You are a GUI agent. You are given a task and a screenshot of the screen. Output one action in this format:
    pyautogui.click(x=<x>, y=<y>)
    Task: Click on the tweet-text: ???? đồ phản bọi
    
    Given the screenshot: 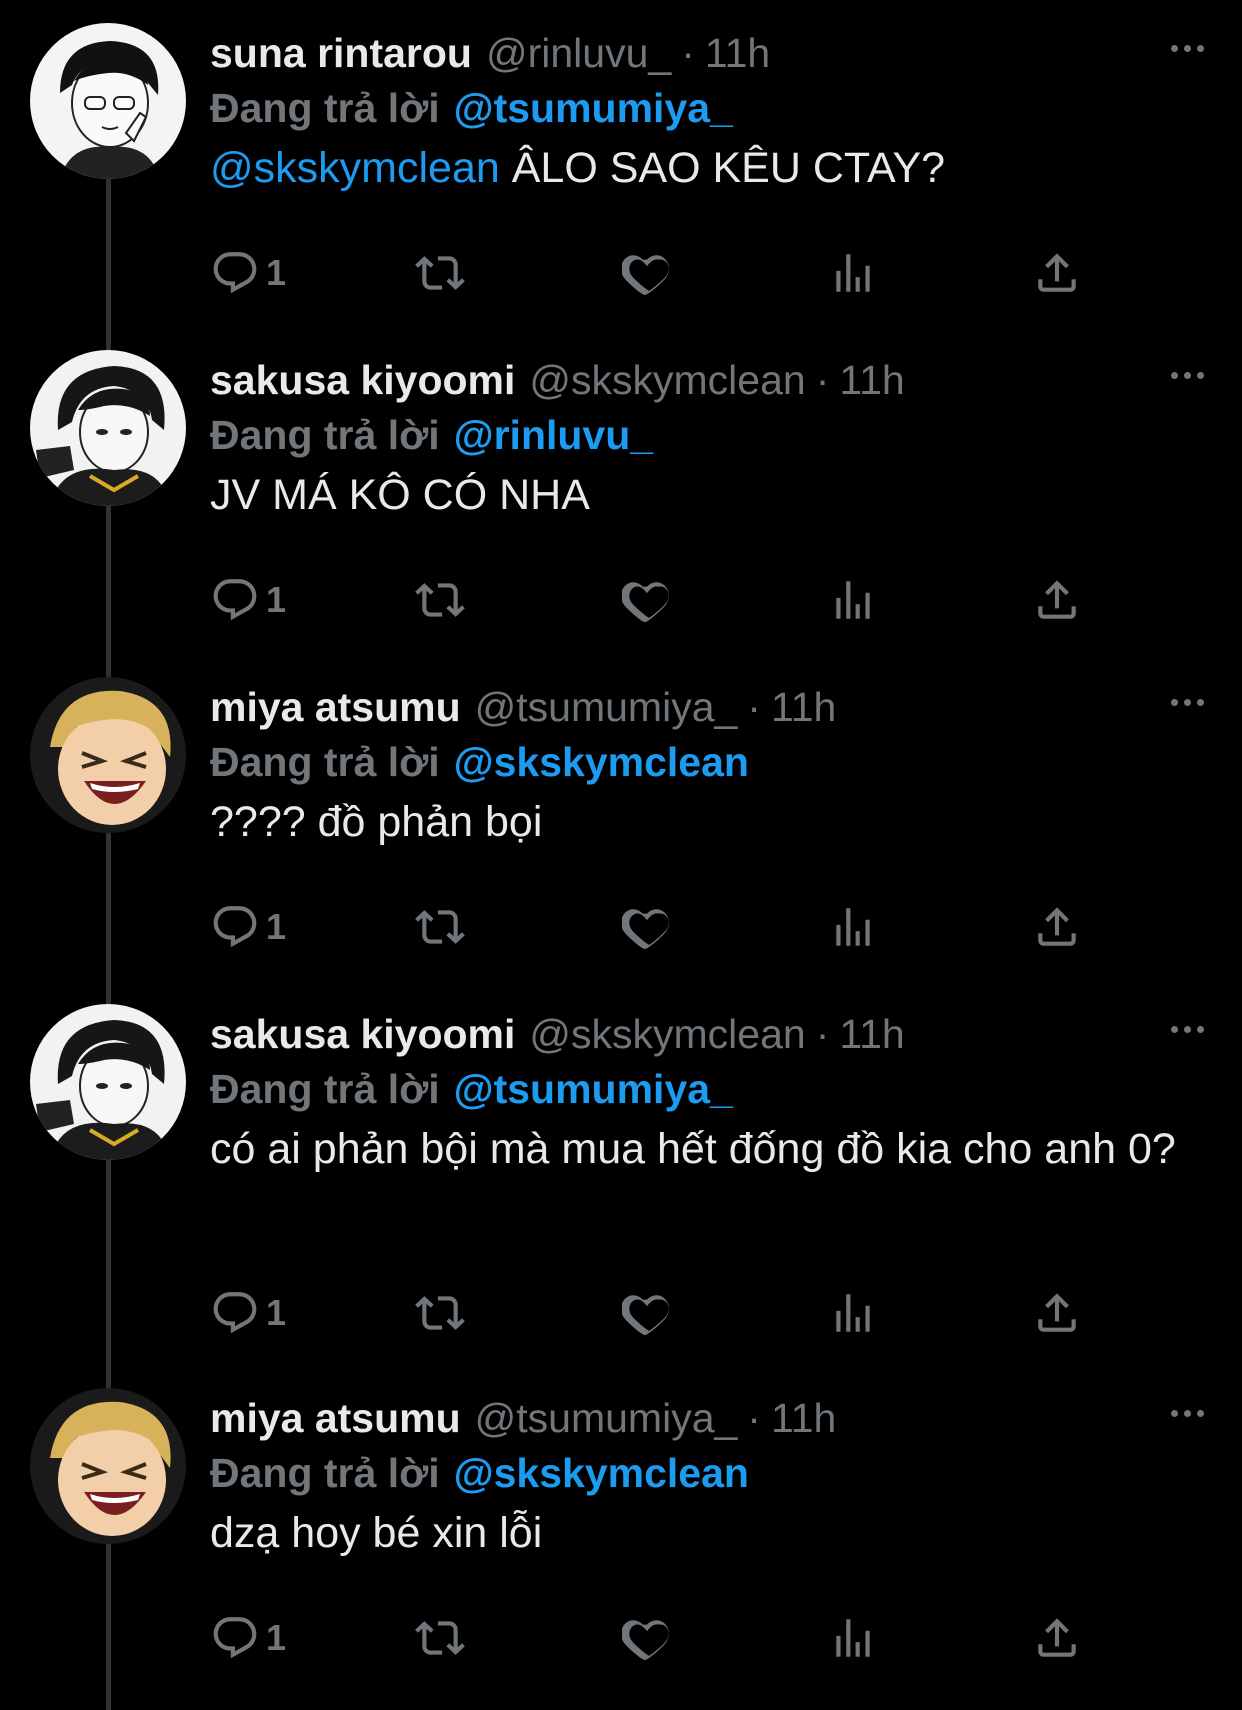 What is the action you would take?
    pyautogui.click(x=710, y=822)
    